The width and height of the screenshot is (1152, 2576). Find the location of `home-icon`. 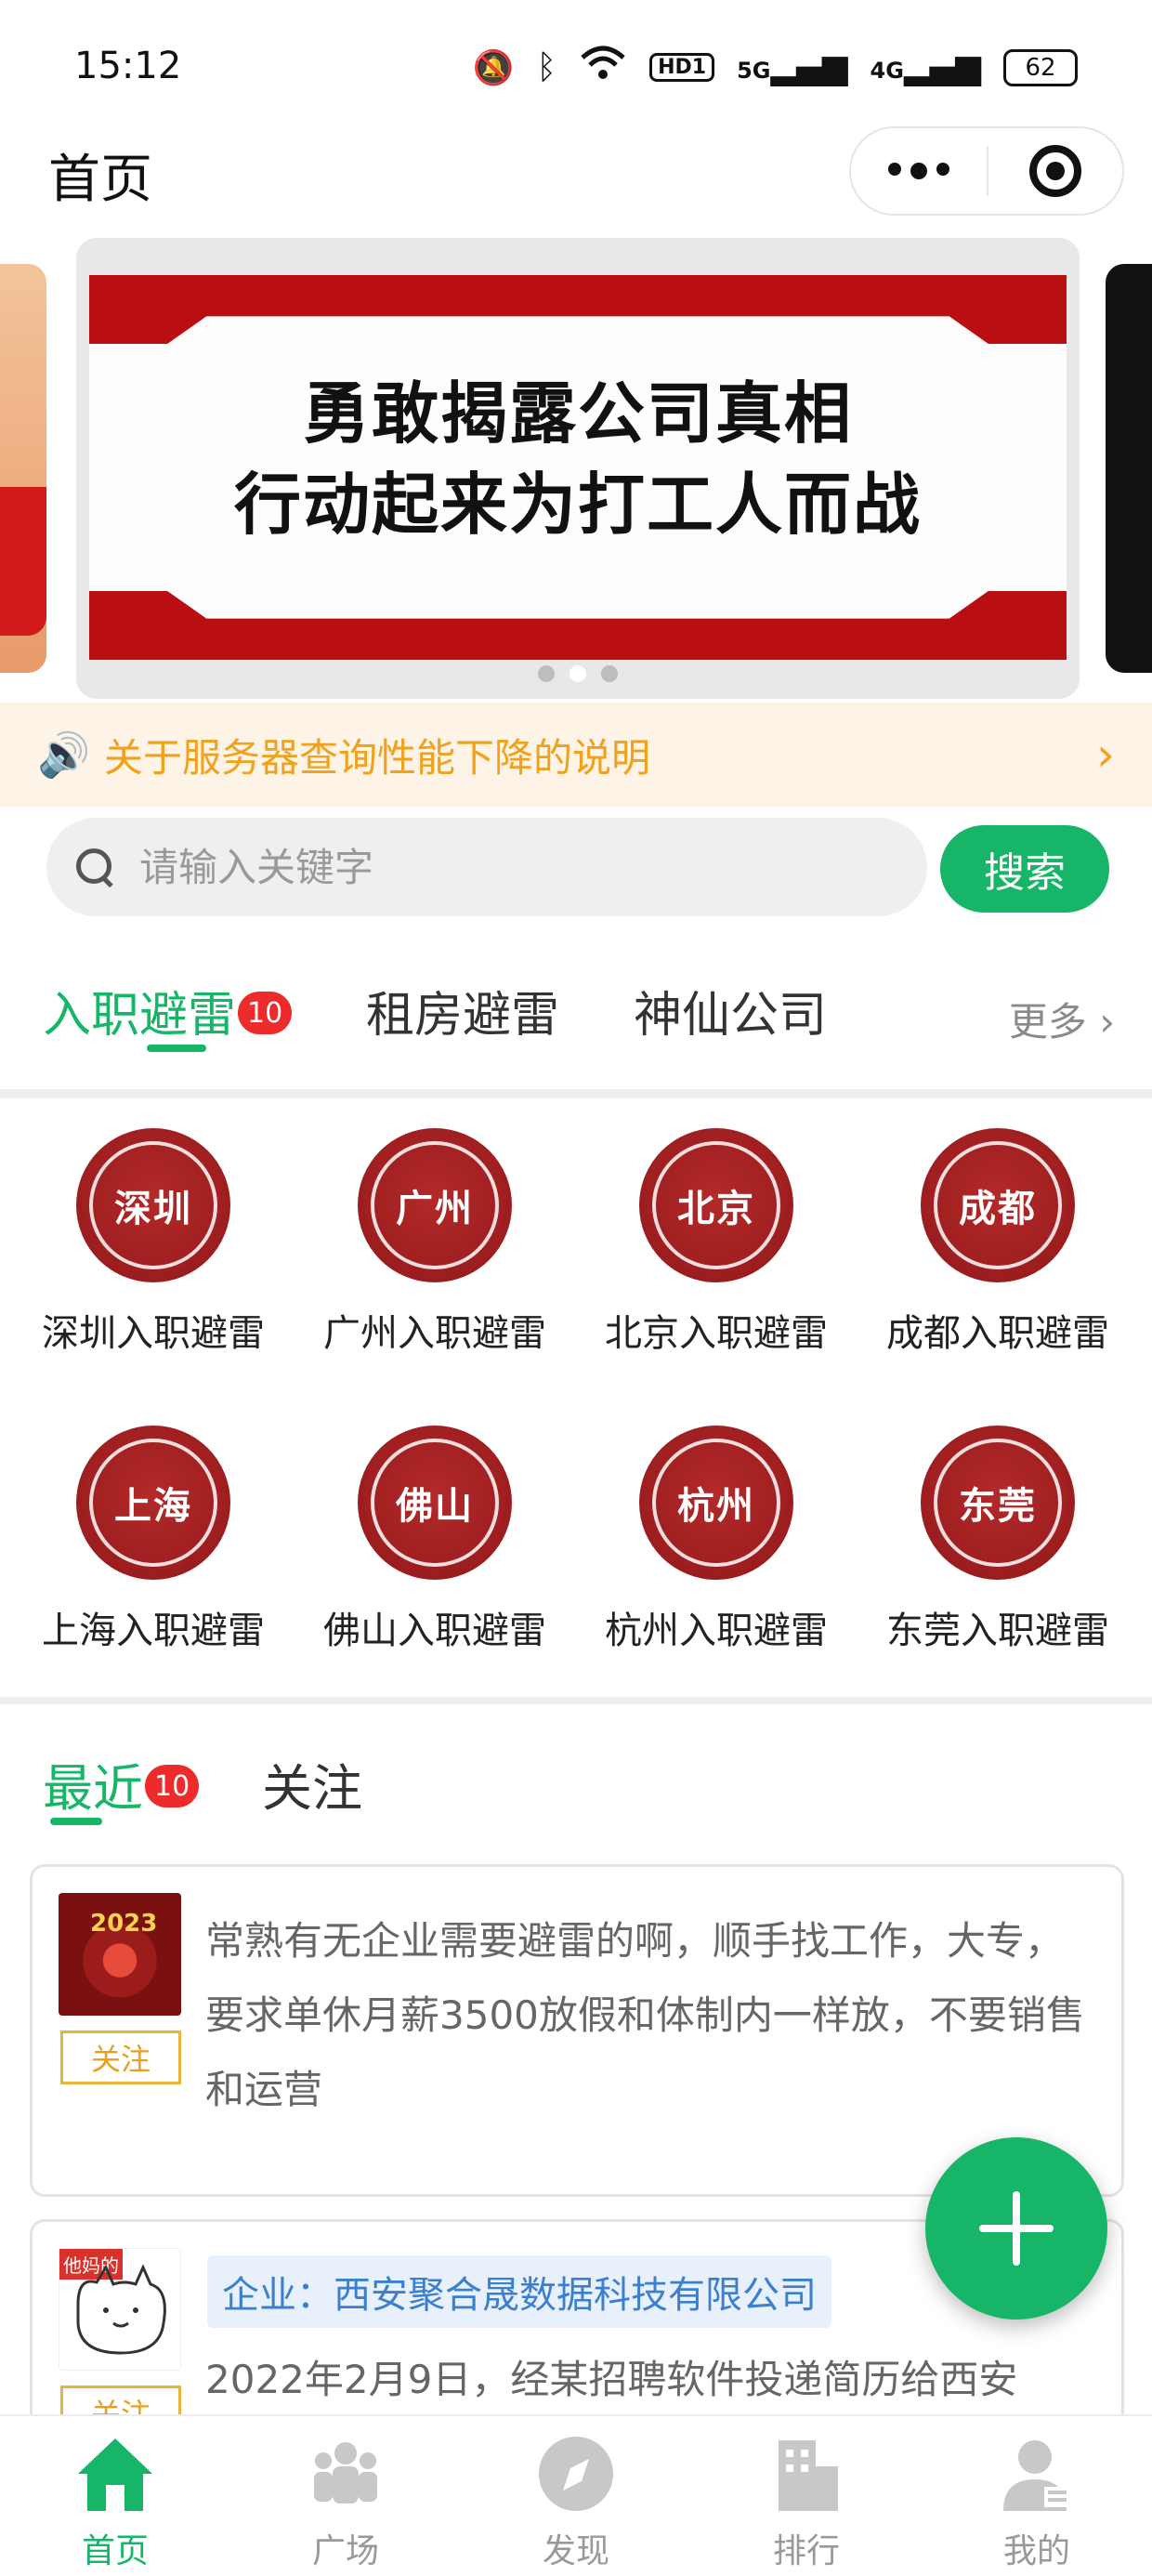

home-icon is located at coordinates (115, 2474).